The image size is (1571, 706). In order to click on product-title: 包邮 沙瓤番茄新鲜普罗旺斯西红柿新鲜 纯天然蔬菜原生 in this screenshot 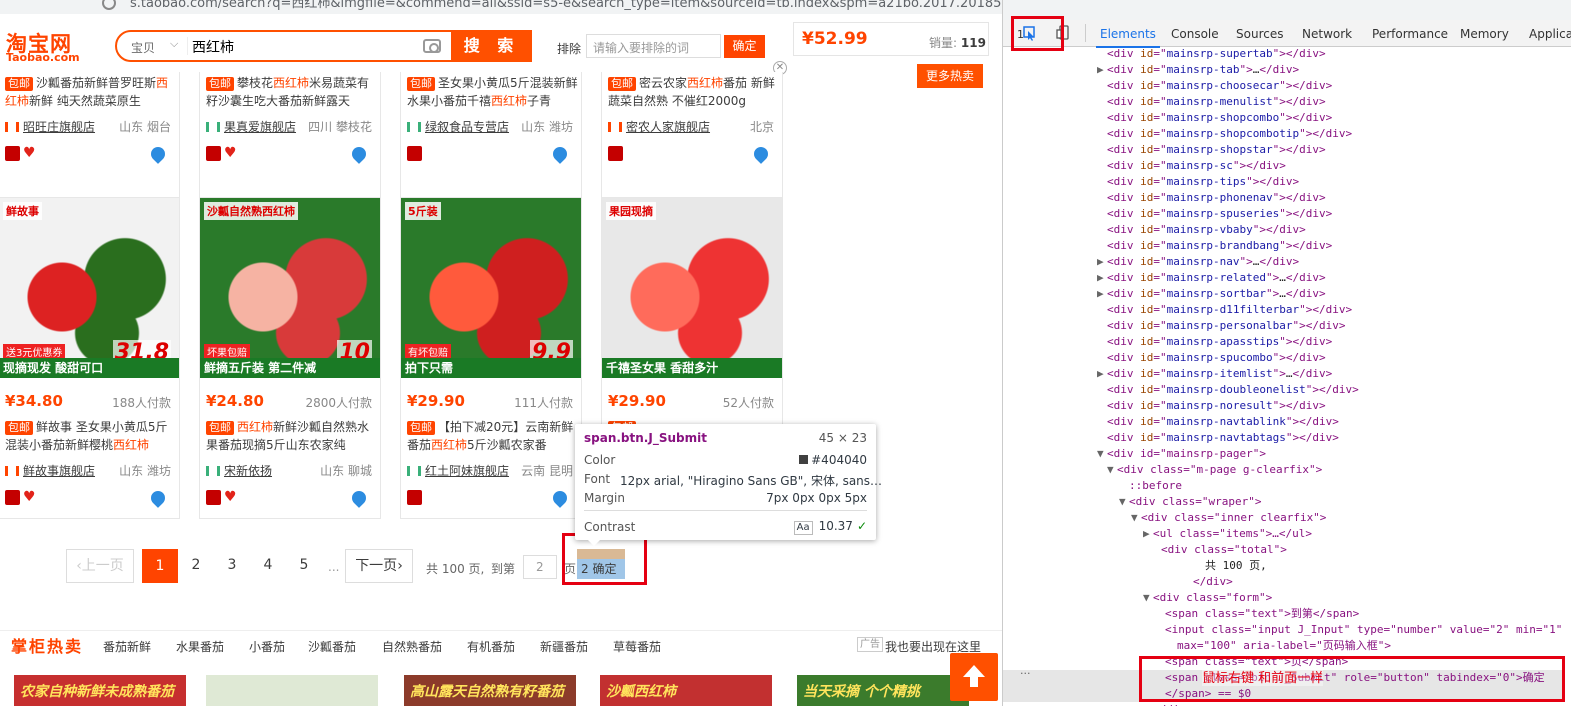, I will do `click(91, 92)`.